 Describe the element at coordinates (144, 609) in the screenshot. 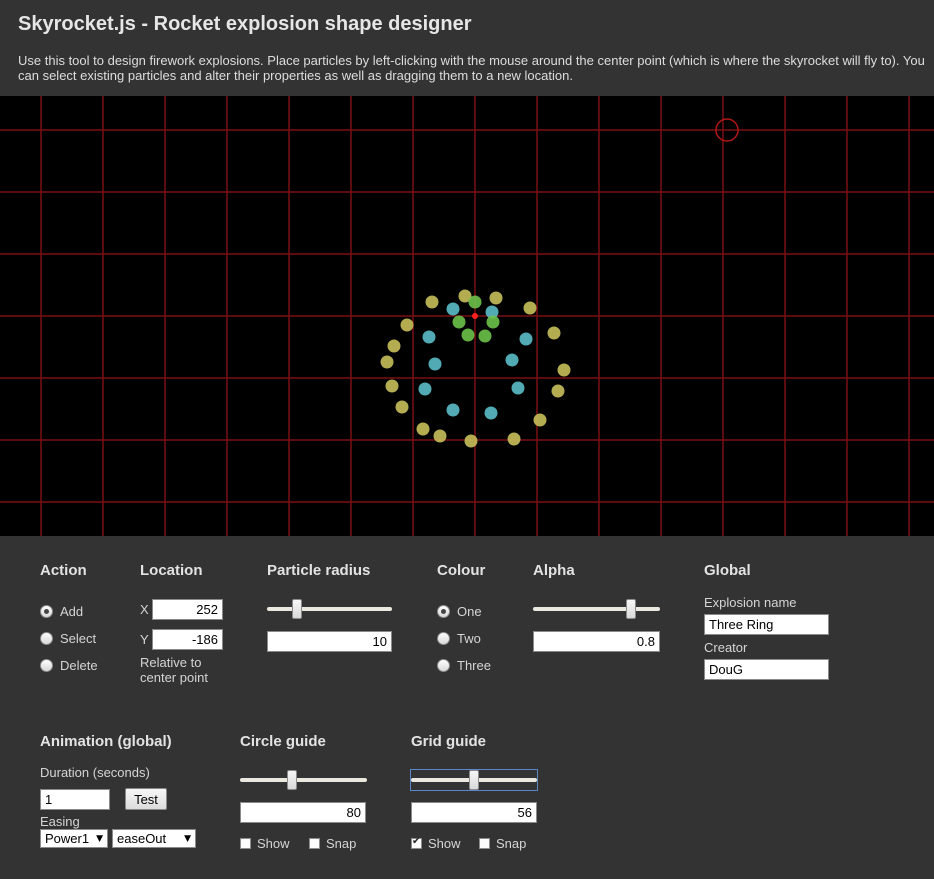

I see `location-x-label: X` at that location.